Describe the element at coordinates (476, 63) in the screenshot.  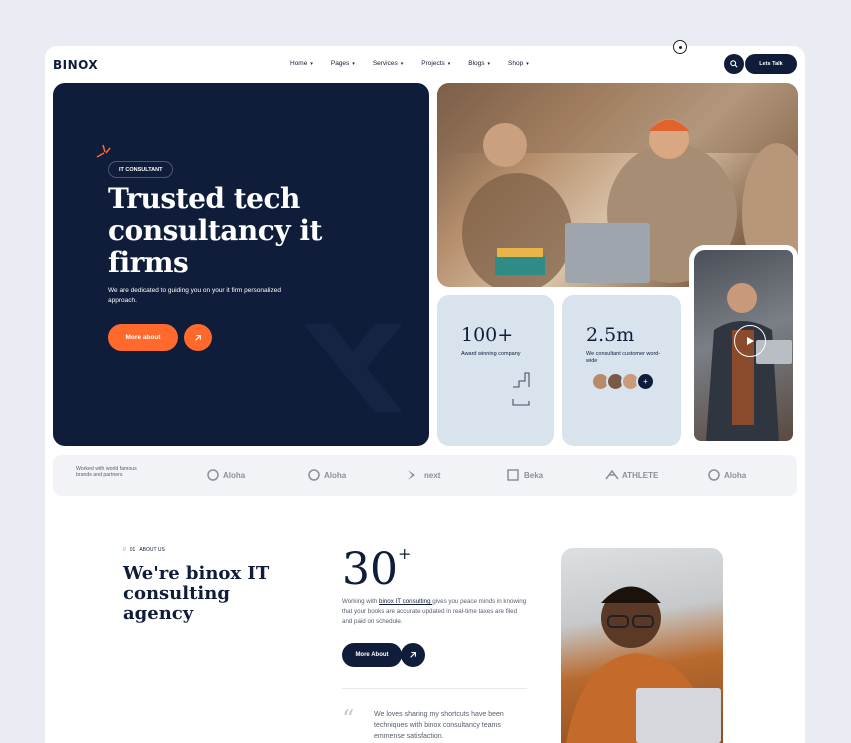
I see `nav-label: Blogs` at that location.